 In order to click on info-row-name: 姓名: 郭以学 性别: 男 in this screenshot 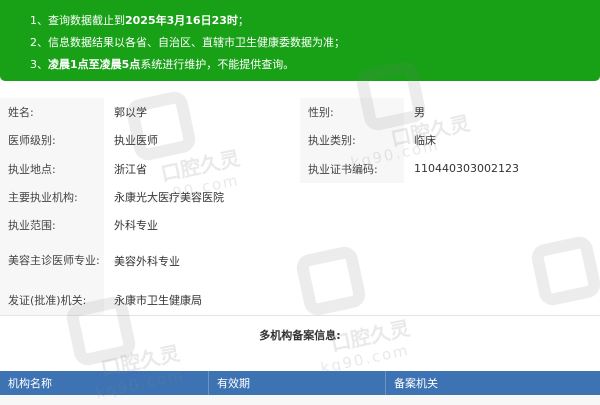, I will do `click(300, 112)`.